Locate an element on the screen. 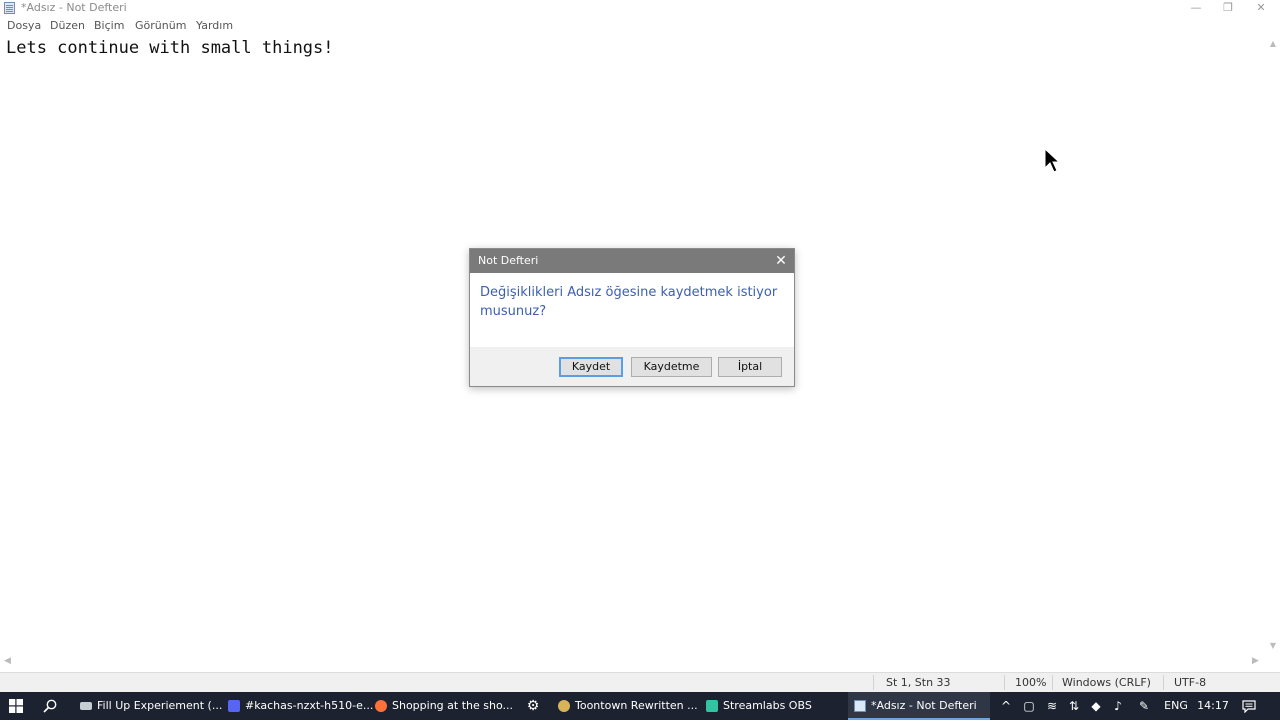 The image size is (1280, 721). dialog-close-icon: ✕ is located at coordinates (781, 261).